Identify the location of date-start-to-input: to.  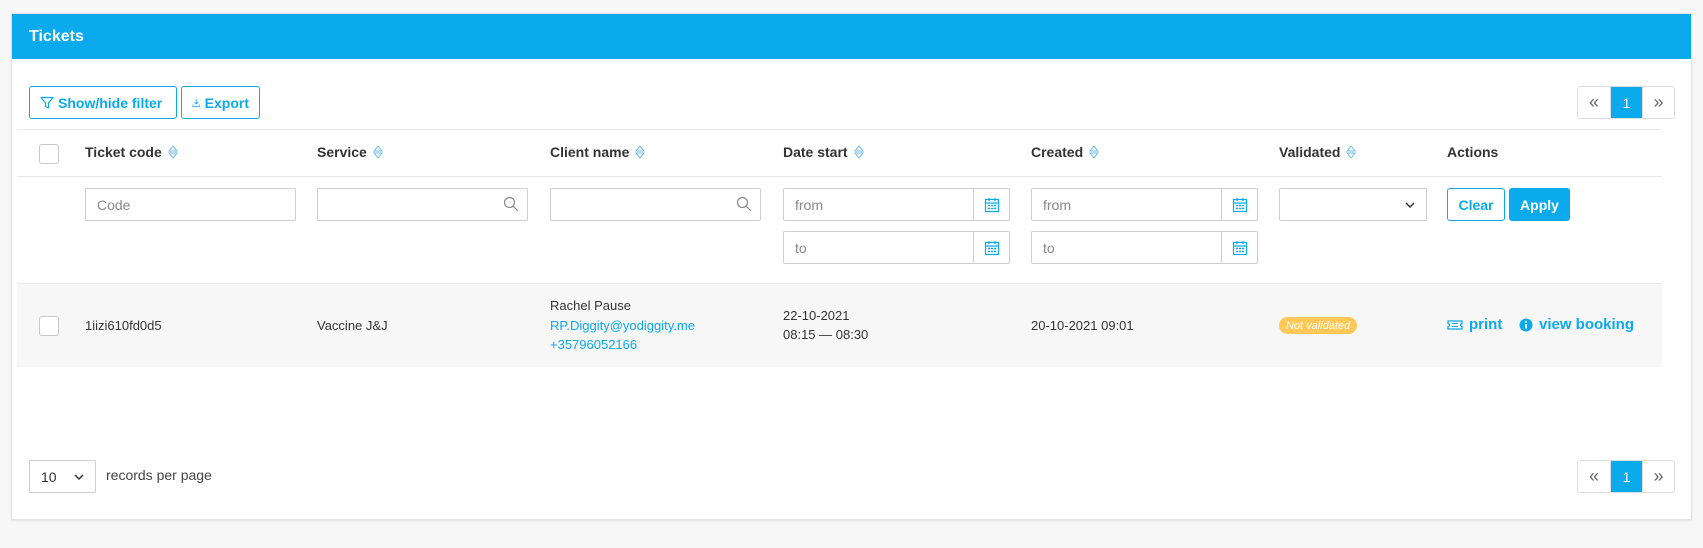
(896, 247).